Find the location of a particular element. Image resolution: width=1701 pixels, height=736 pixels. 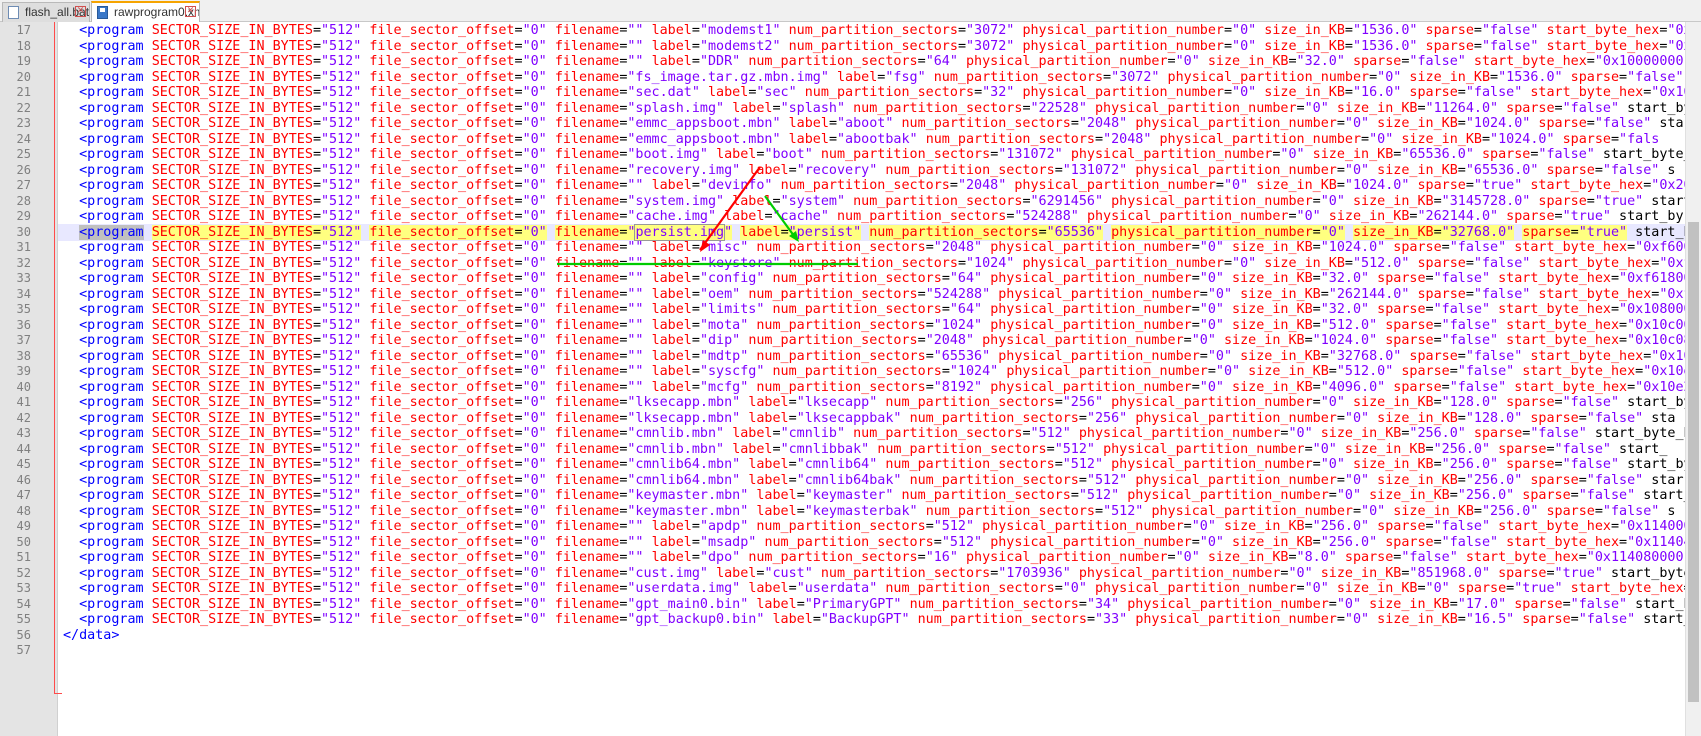

code-line is located at coordinates (871, 650).